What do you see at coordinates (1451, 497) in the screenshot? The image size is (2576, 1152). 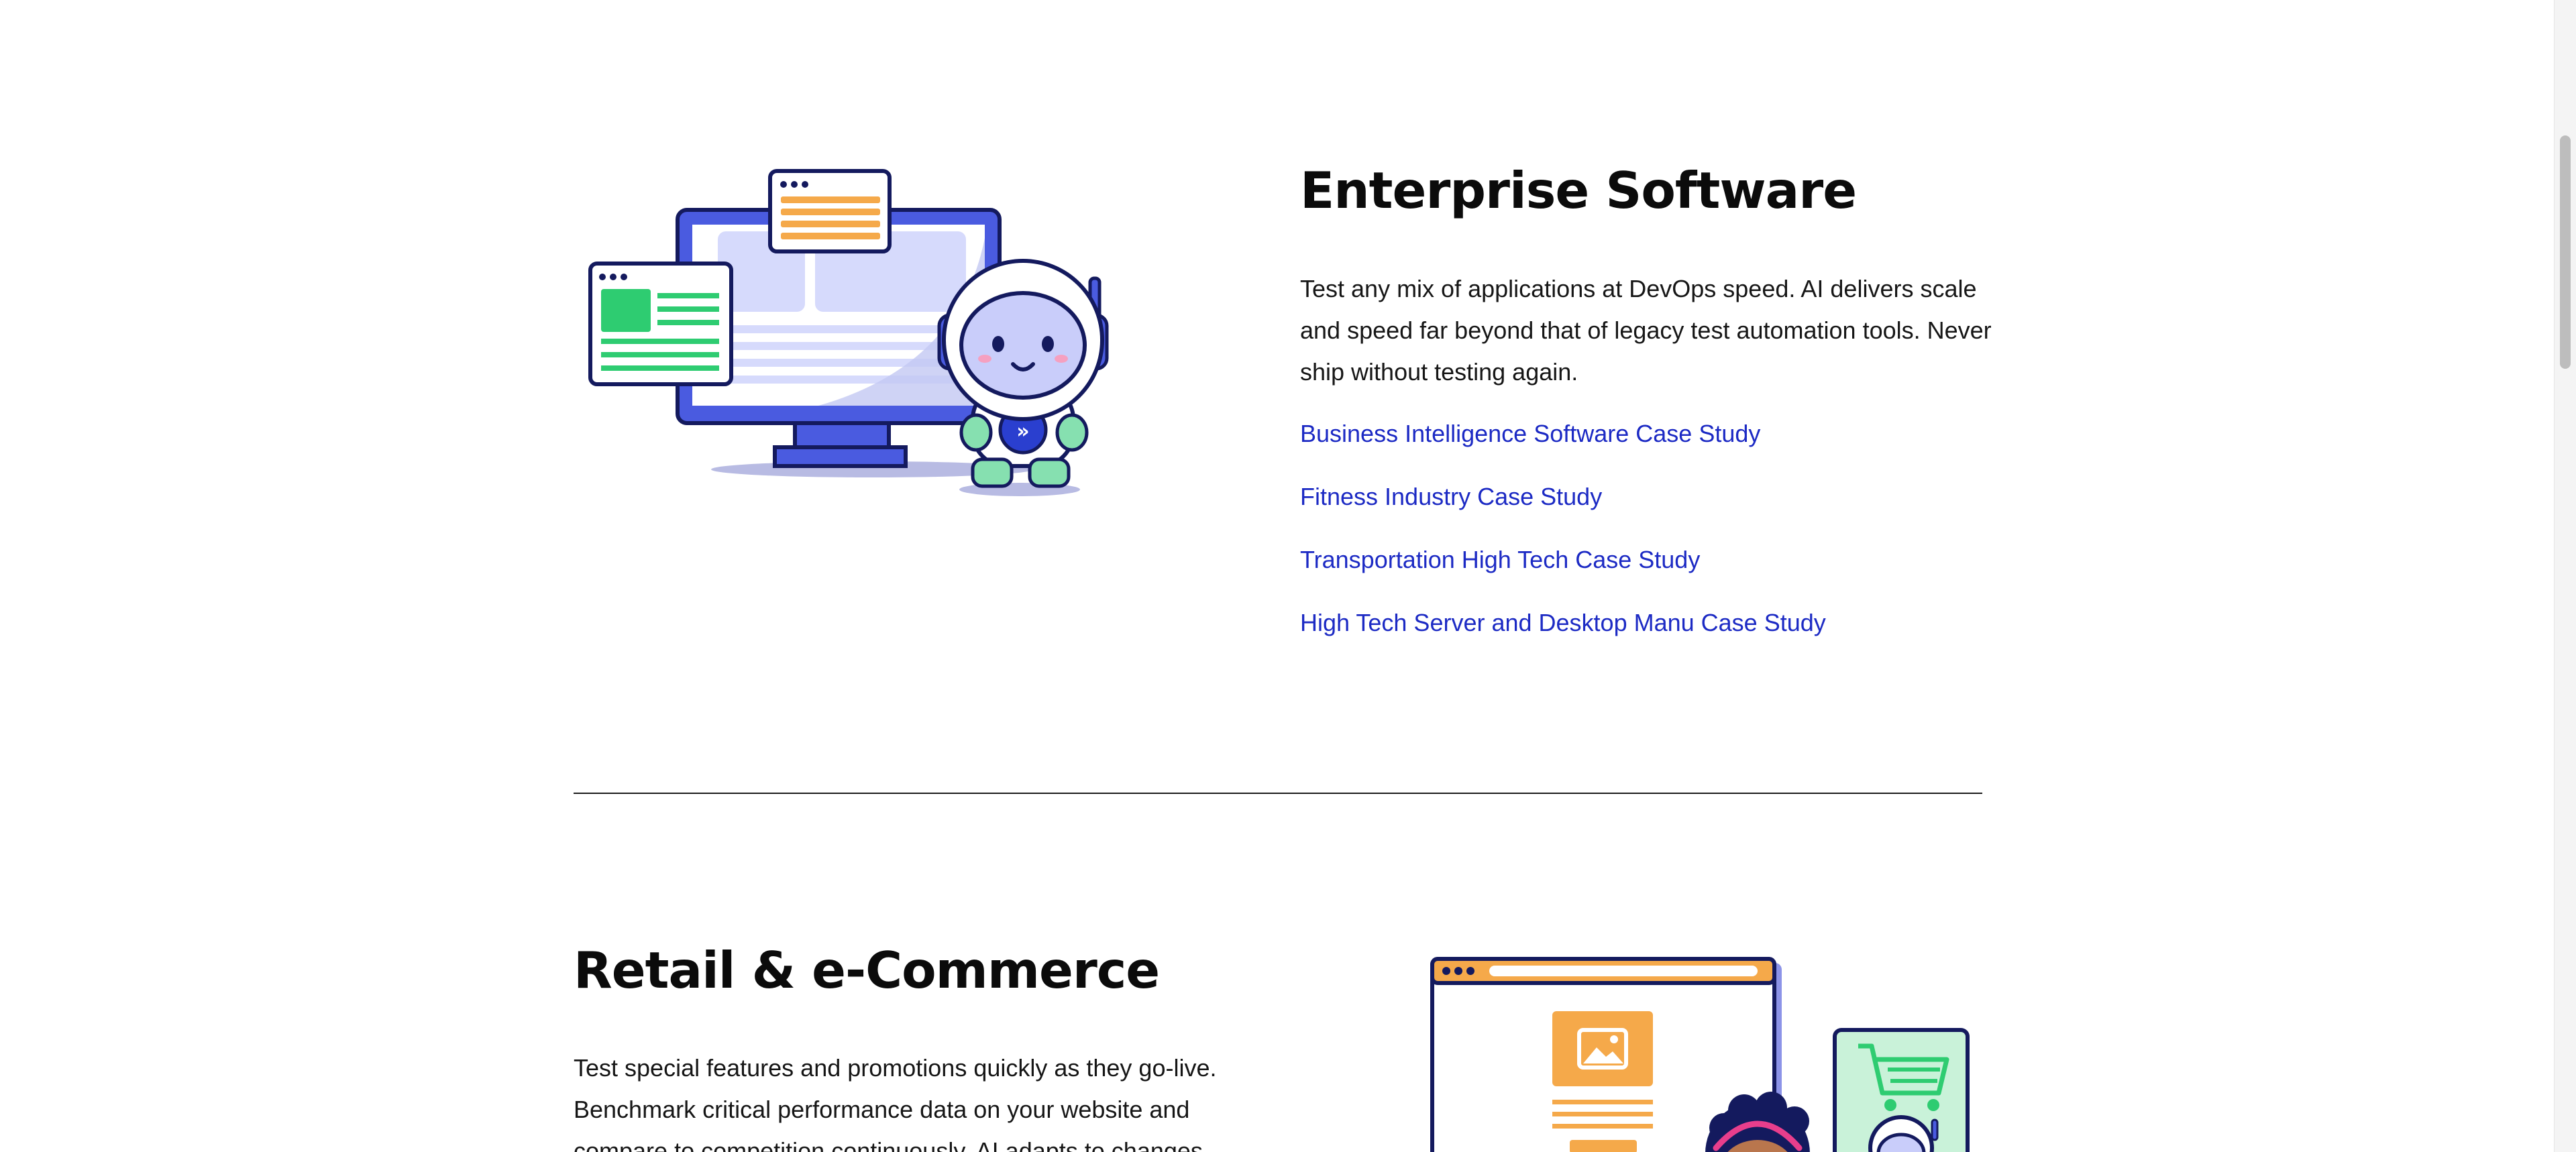 I see `case-study-link-fitness: Fitness Industry Case Study` at bounding box center [1451, 497].